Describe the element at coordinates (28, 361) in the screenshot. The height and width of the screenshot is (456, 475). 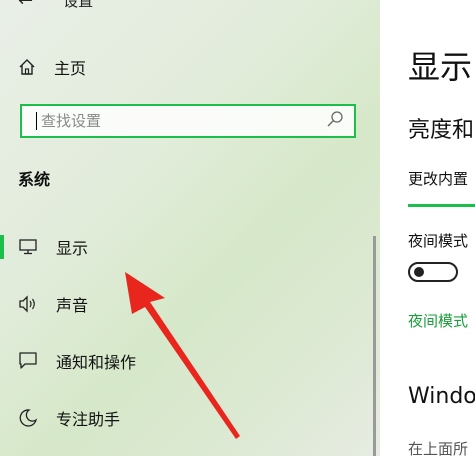
I see `notification-icon` at that location.